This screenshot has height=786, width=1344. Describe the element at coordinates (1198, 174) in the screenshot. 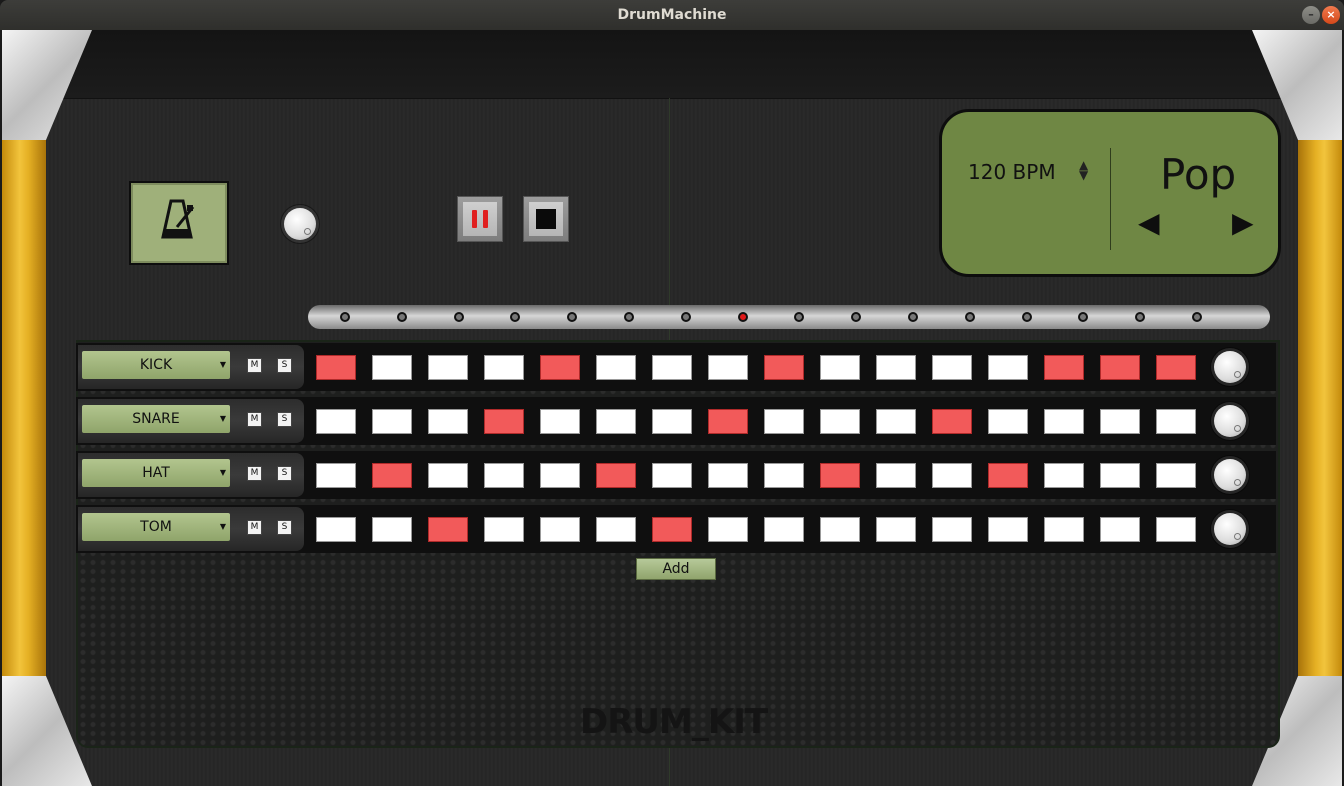

I see `kit-name: Pop` at that location.